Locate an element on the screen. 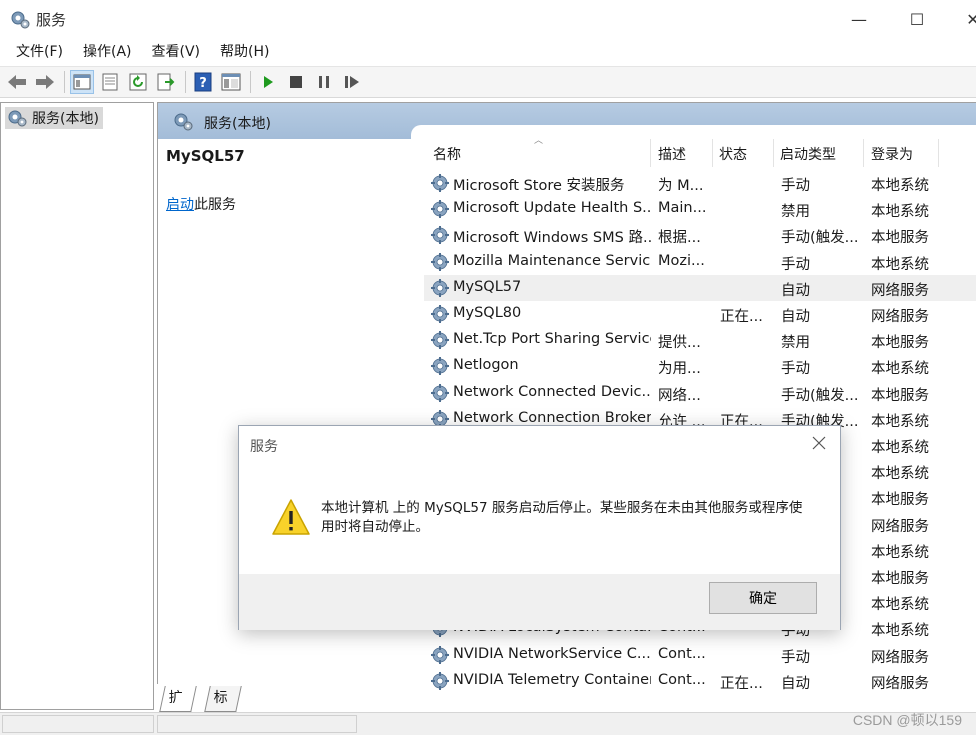 The width and height of the screenshot is (976, 735). minimize-button: — is located at coordinates (859, 19).